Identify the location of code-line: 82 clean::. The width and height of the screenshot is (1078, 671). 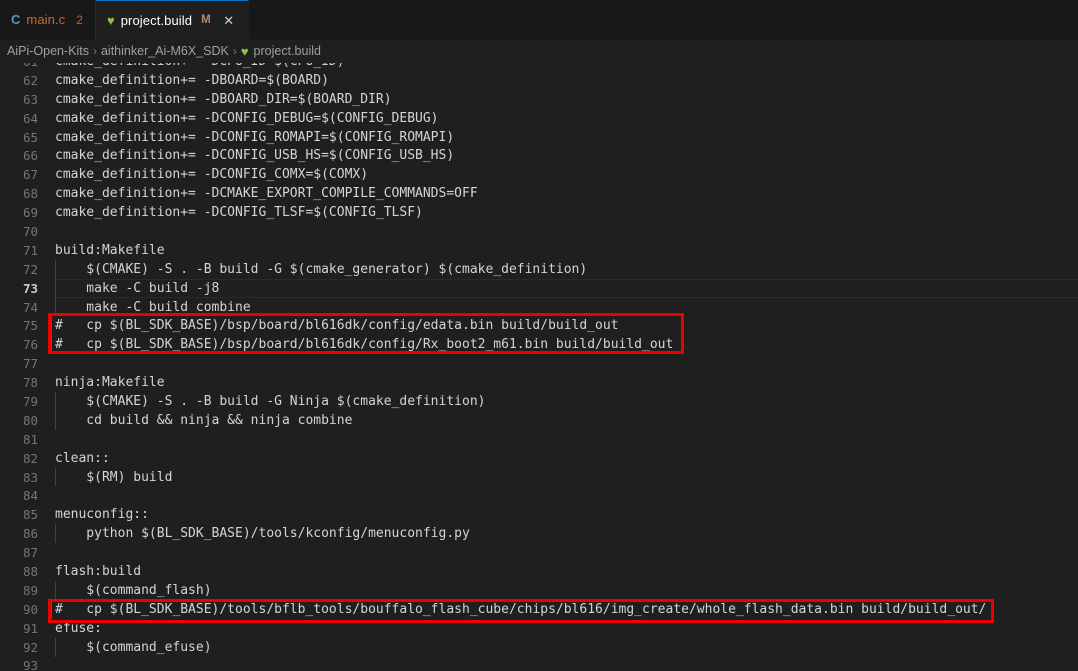
(539, 458).